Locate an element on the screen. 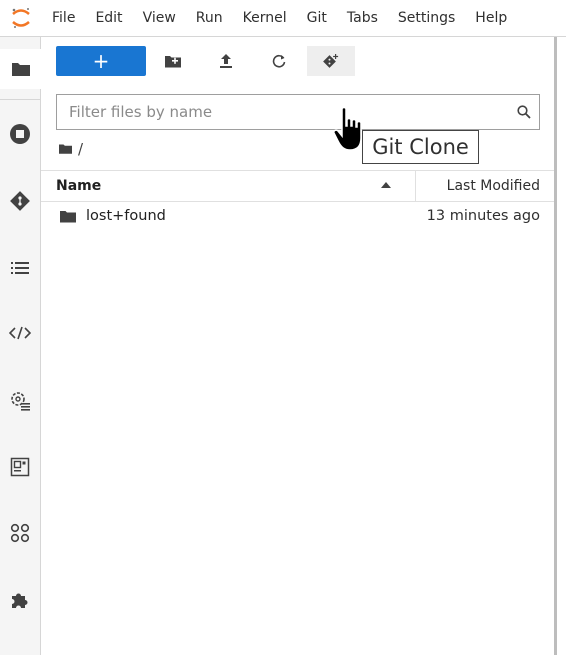  extensions-icon is located at coordinates (20, 533).